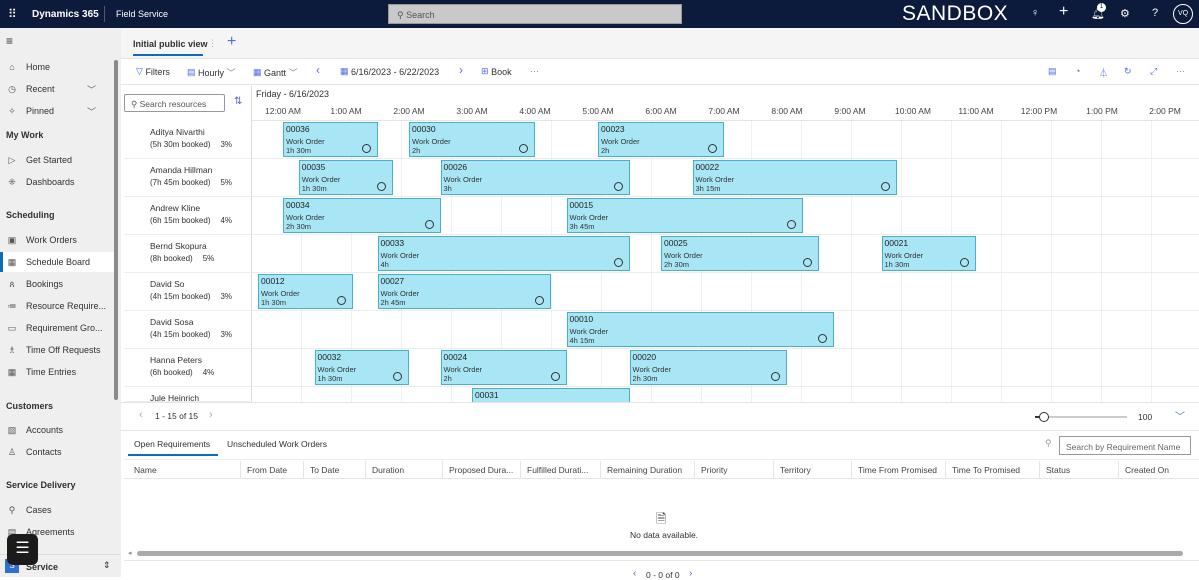  What do you see at coordinates (58, 350) in the screenshot?
I see `sidebar-item-time-off-requests: ♗ Time Off Requests` at bounding box center [58, 350].